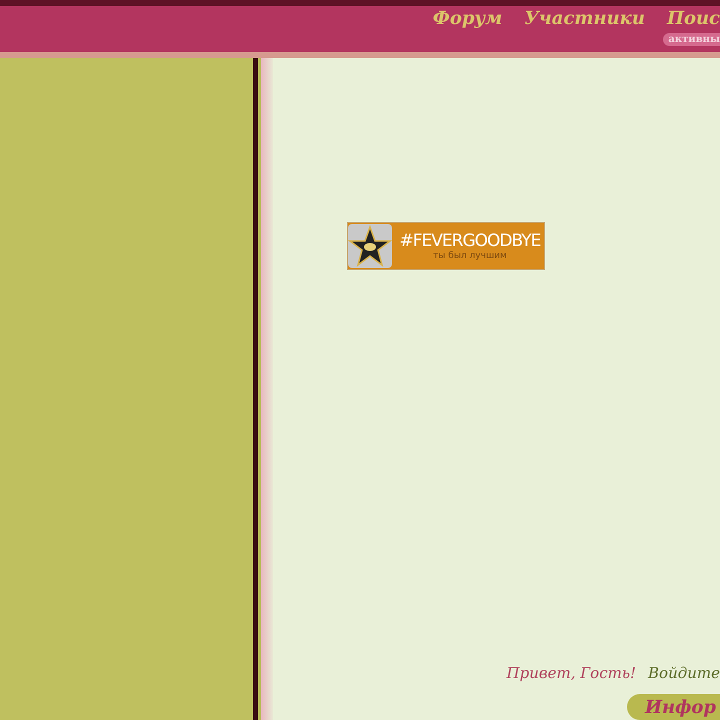 The height and width of the screenshot is (720, 720). What do you see at coordinates (691, 39) in the screenshot?
I see `active-topics-link: активны` at bounding box center [691, 39].